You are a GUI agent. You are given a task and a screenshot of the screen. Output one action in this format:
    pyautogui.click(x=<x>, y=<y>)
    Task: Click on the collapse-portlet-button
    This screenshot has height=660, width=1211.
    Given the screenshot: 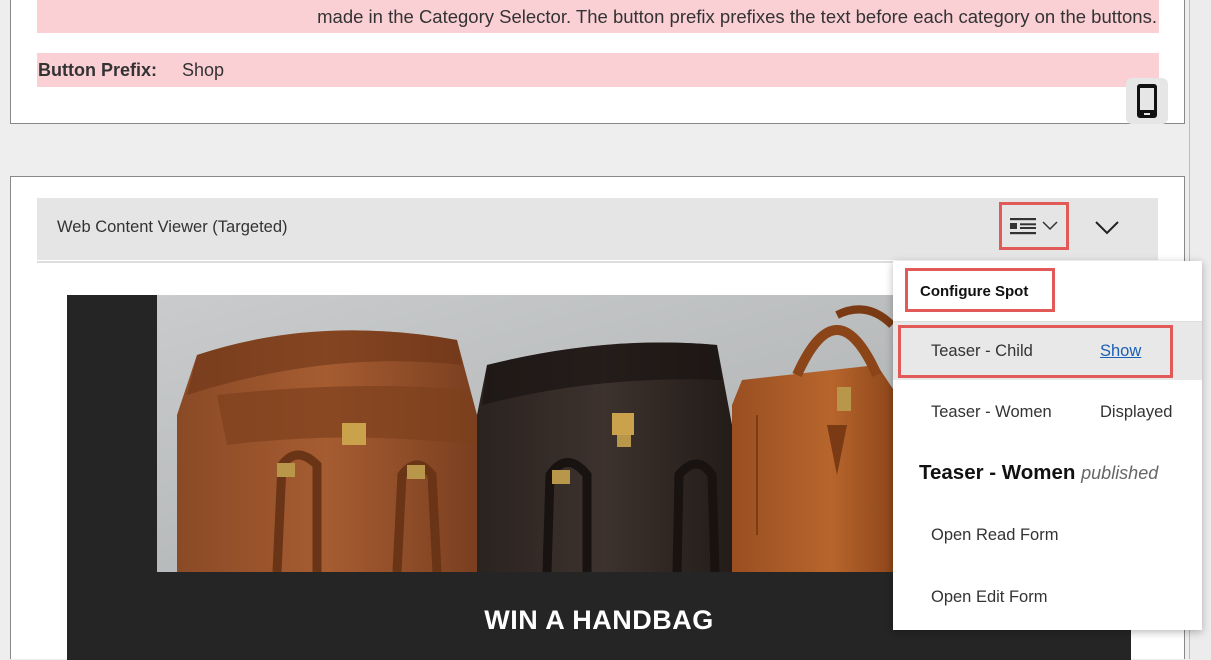 What is the action you would take?
    pyautogui.click(x=1107, y=228)
    